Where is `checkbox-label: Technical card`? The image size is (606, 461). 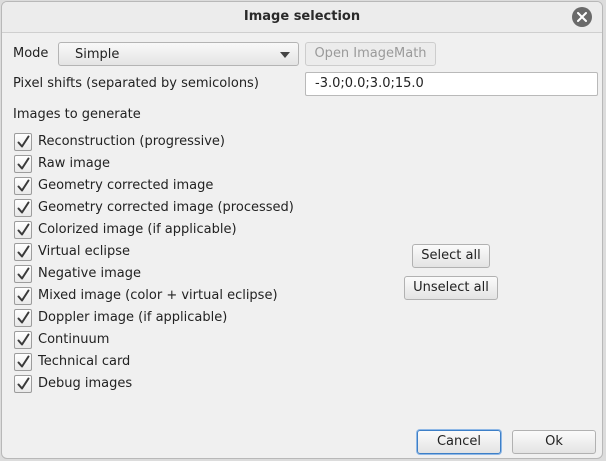
checkbox-label: Technical card is located at coordinates (84, 361).